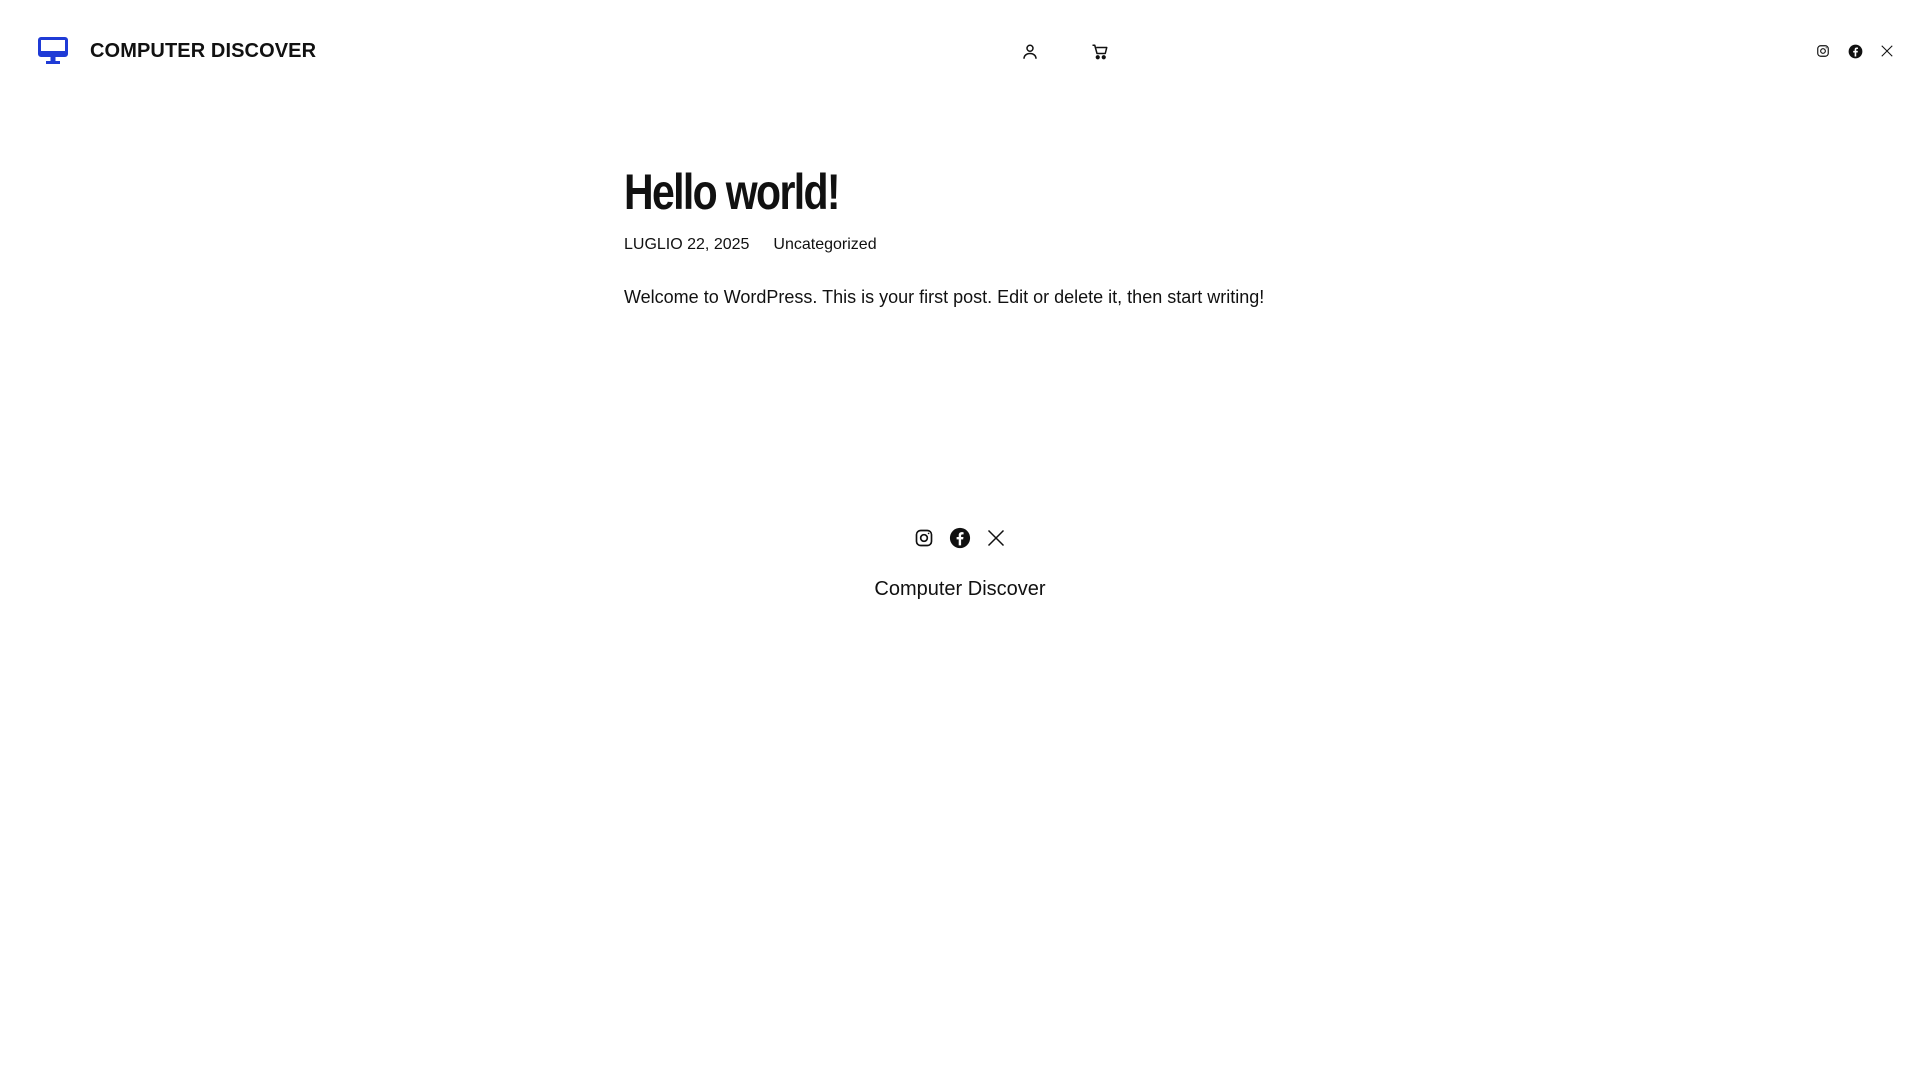 The image size is (1920, 1080). I want to click on header-social-links, so click(1855, 51).